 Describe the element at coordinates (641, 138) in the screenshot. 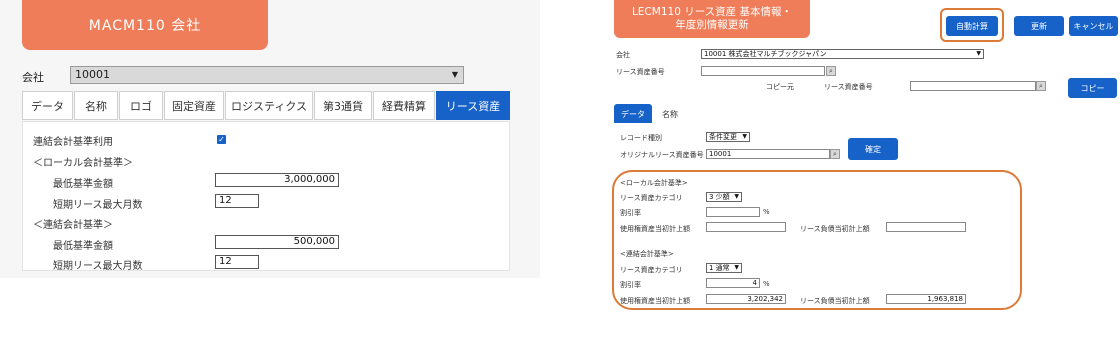

I see `record-type-label: レコード種別` at that location.